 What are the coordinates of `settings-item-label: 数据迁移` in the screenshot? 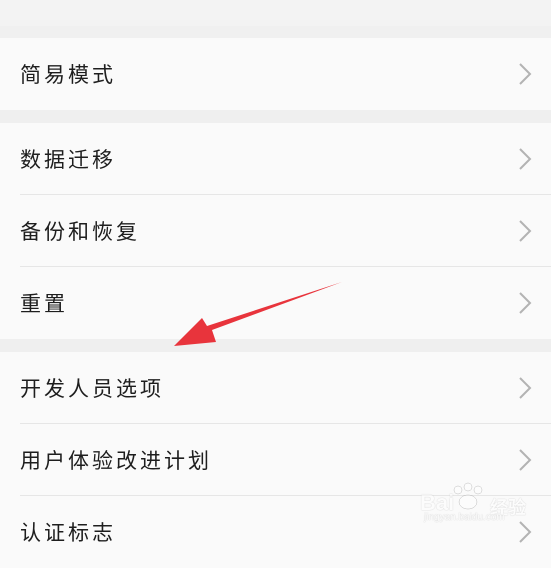 It's located at (68, 160).